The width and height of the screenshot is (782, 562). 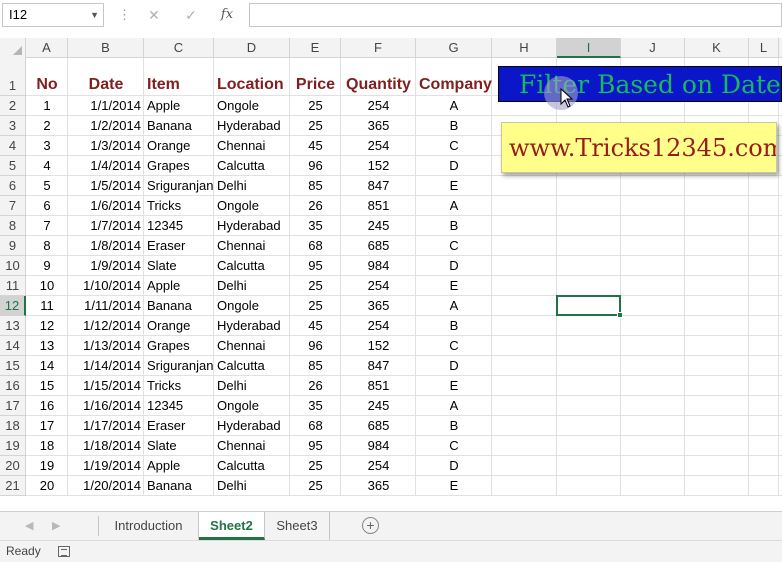 What do you see at coordinates (106, 106) in the screenshot?
I see `cell-date: 1/1/2014` at bounding box center [106, 106].